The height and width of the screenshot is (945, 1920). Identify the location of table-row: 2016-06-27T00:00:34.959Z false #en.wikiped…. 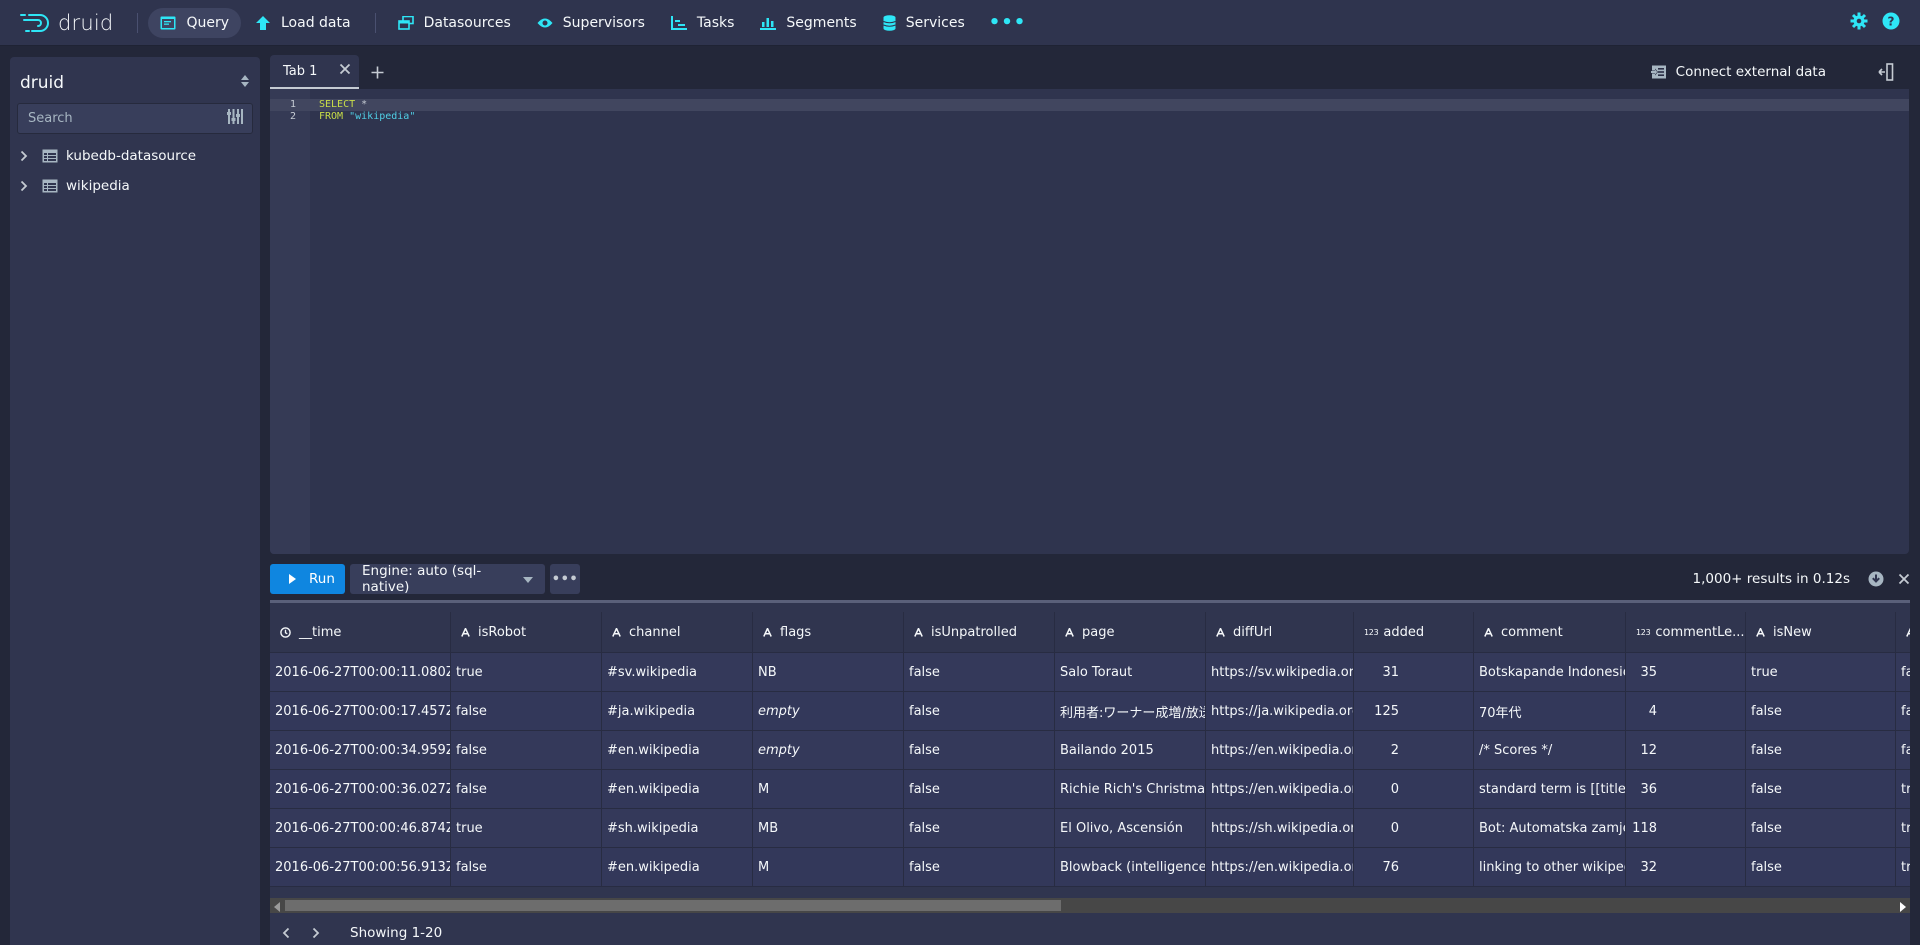
(1090, 750).